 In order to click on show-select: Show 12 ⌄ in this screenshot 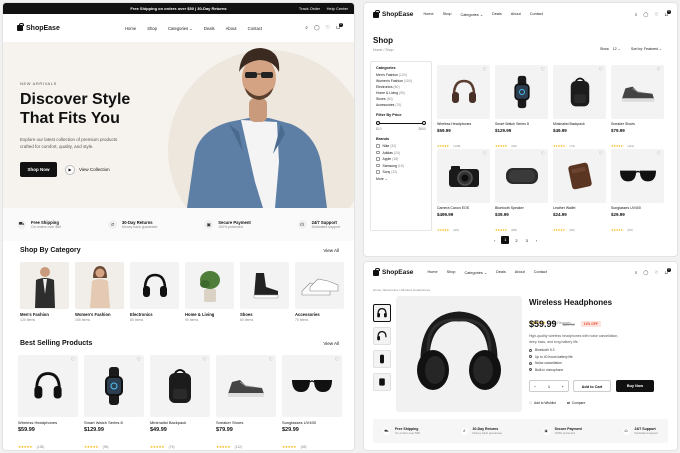, I will do `click(610, 49)`.